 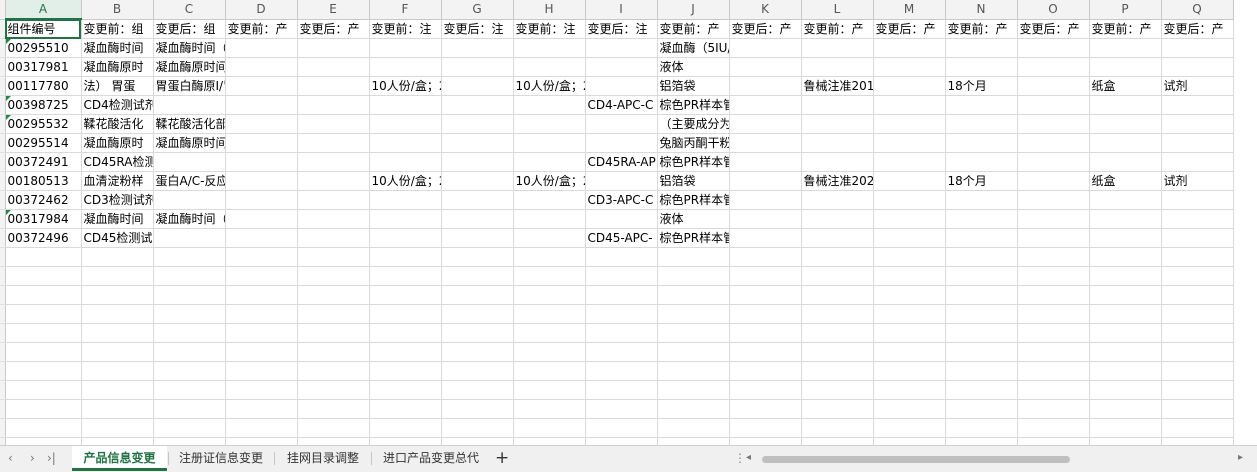 I want to click on cell-a19, so click(x=43, y=371).